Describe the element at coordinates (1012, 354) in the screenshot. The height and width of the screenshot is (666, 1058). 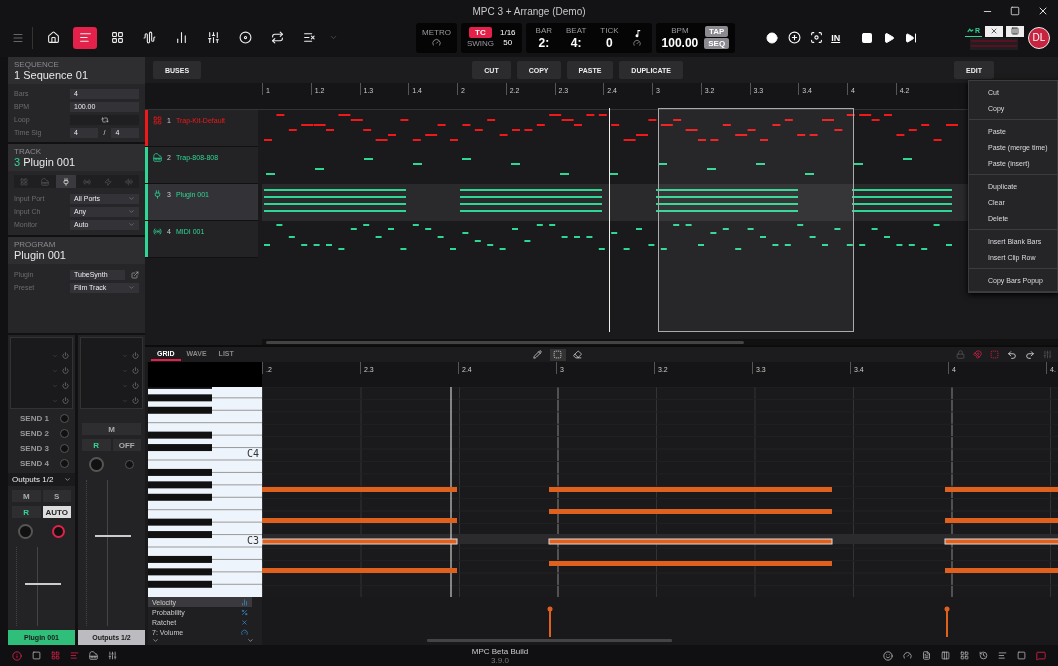
I see `undo-icon` at that location.